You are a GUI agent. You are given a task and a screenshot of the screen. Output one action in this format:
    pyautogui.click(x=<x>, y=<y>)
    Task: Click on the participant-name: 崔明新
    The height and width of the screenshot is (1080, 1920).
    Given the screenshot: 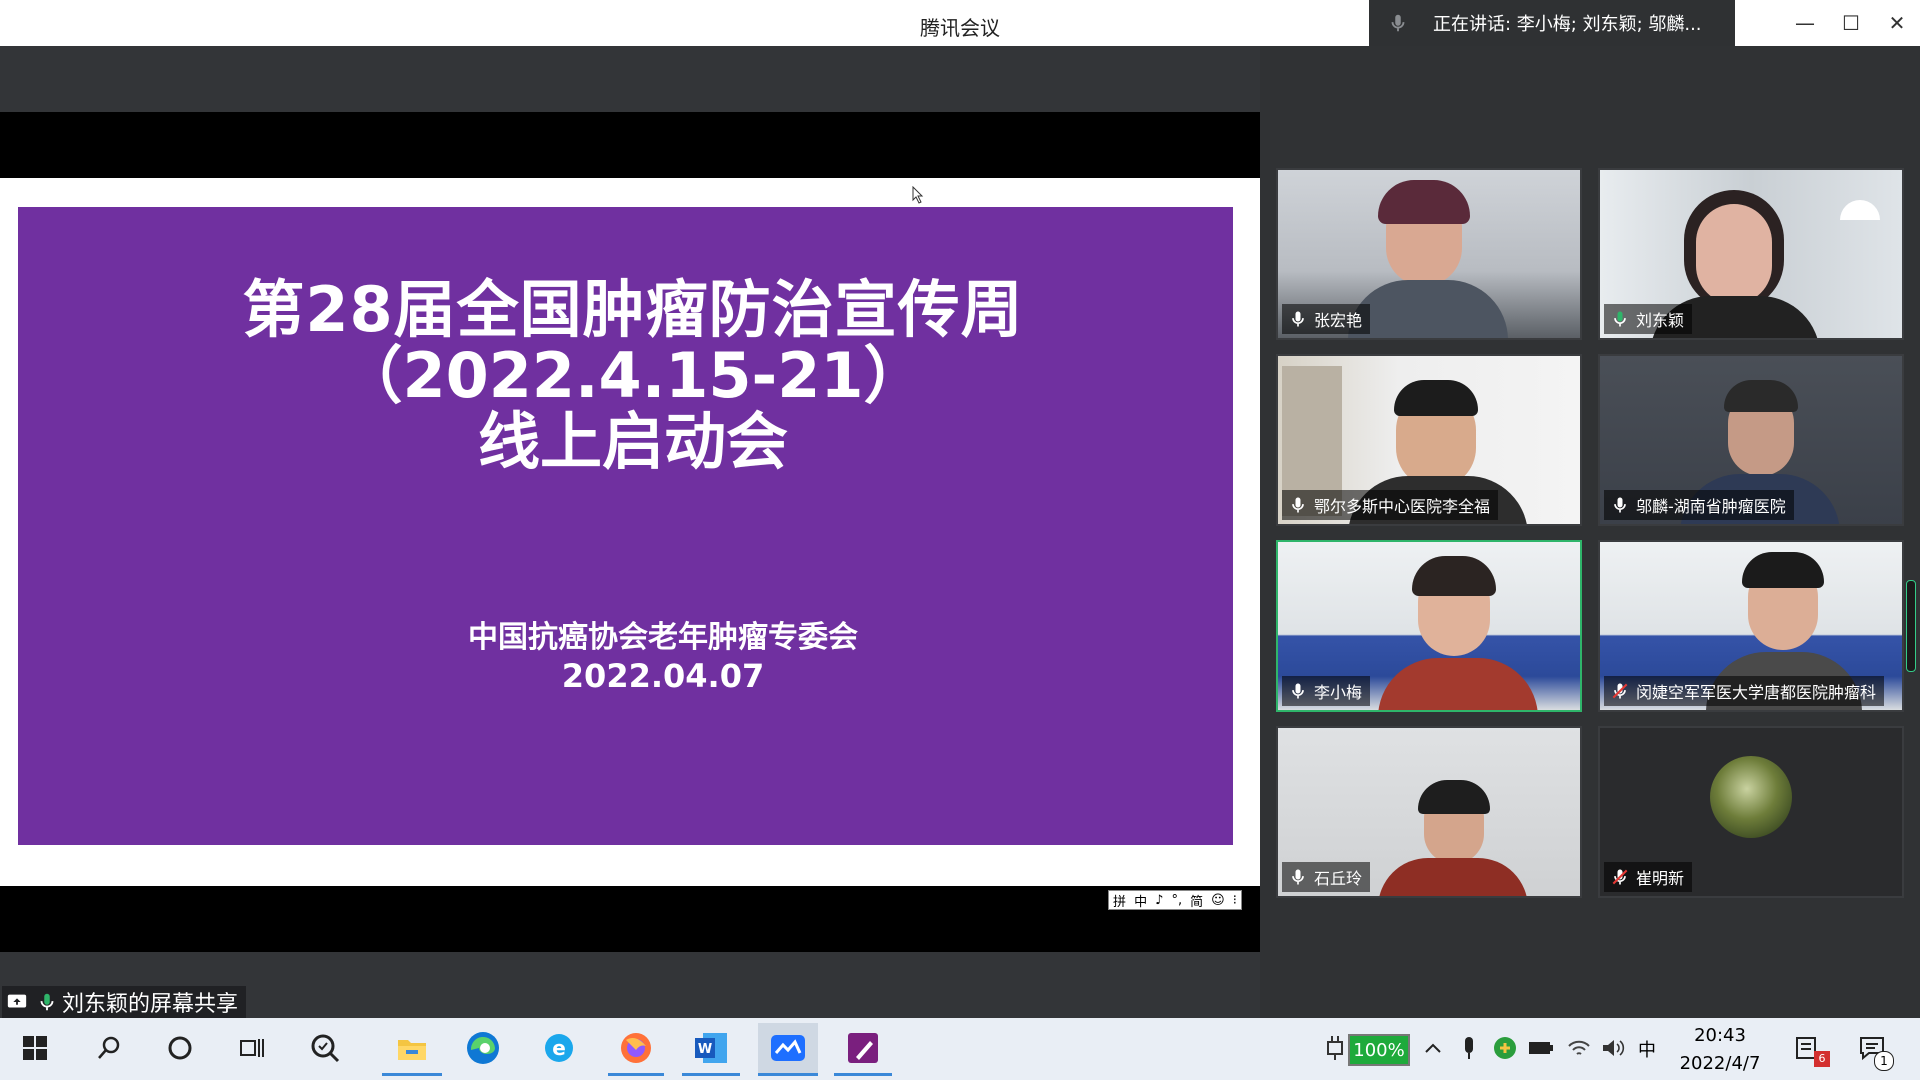 What is the action you would take?
    pyautogui.click(x=1660, y=878)
    